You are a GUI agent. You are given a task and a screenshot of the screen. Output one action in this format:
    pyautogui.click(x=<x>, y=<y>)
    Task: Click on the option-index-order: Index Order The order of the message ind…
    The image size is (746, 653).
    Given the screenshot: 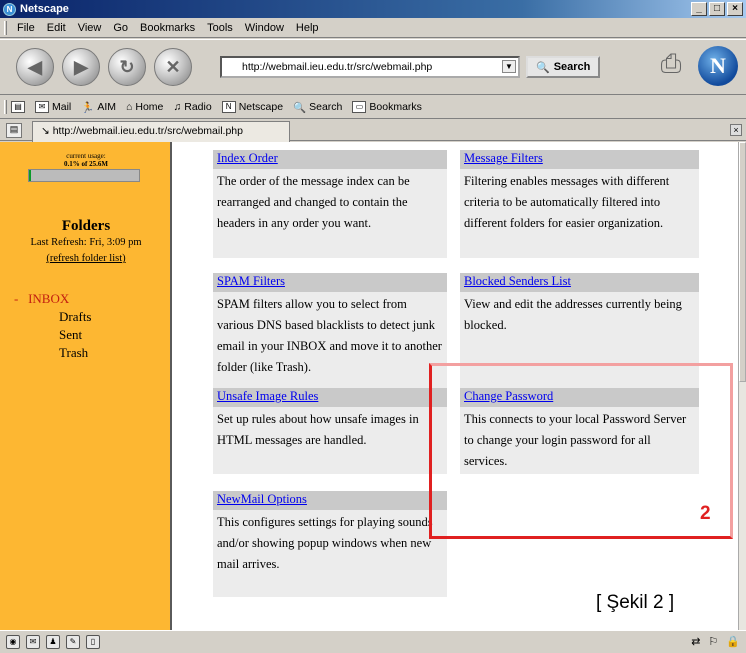 What is the action you would take?
    pyautogui.click(x=330, y=204)
    